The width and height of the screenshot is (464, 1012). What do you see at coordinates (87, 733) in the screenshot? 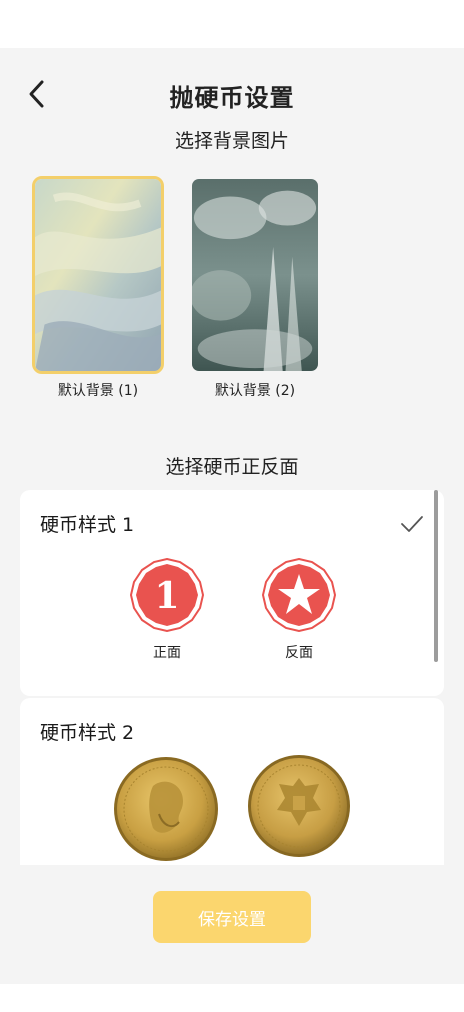
I see `coin-style-name: 硬币样式 2` at bounding box center [87, 733].